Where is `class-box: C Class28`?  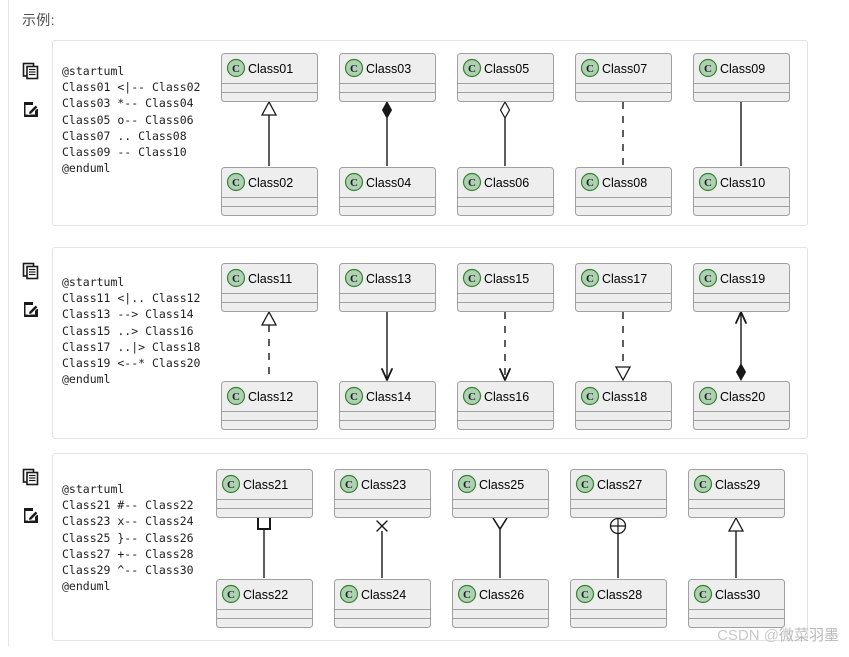 class-box: C Class28 is located at coordinates (618, 603).